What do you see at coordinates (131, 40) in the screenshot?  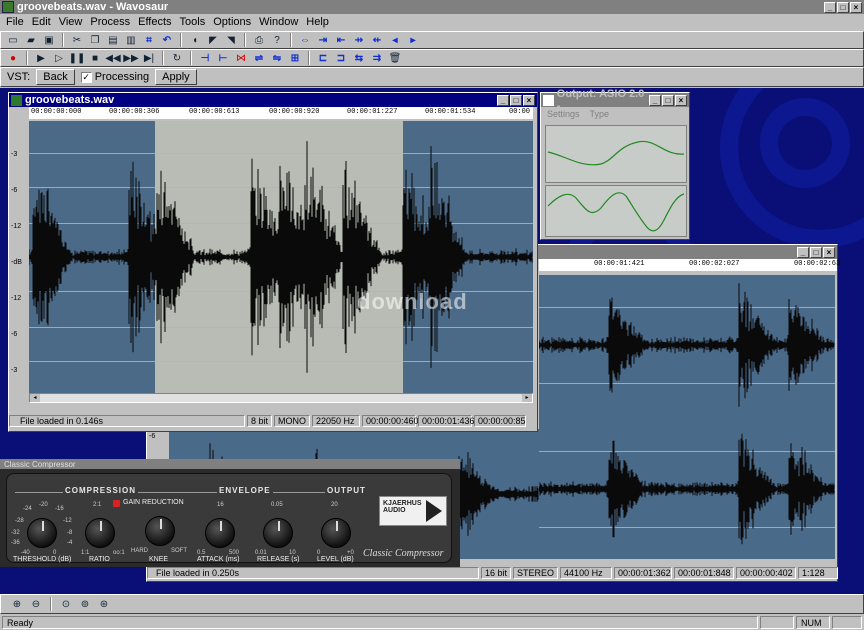 I see `mix-paste-icon: ▥` at bounding box center [131, 40].